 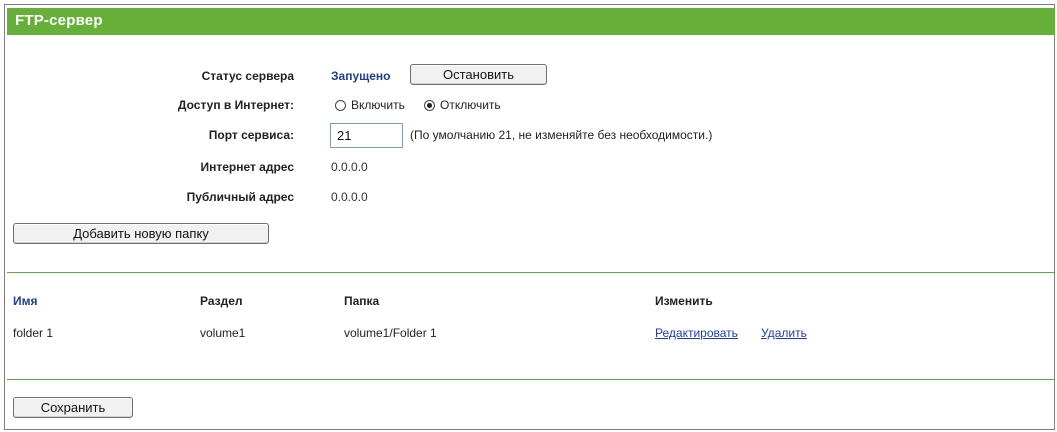 I want to click on internet-access-label: Доступ в Интернет:, so click(x=235, y=105).